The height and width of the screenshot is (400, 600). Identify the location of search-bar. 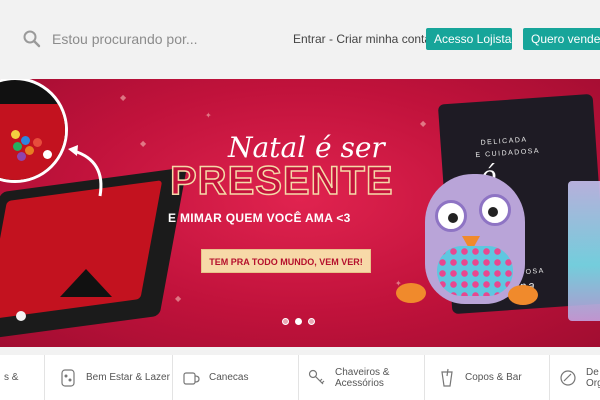
(147, 39).